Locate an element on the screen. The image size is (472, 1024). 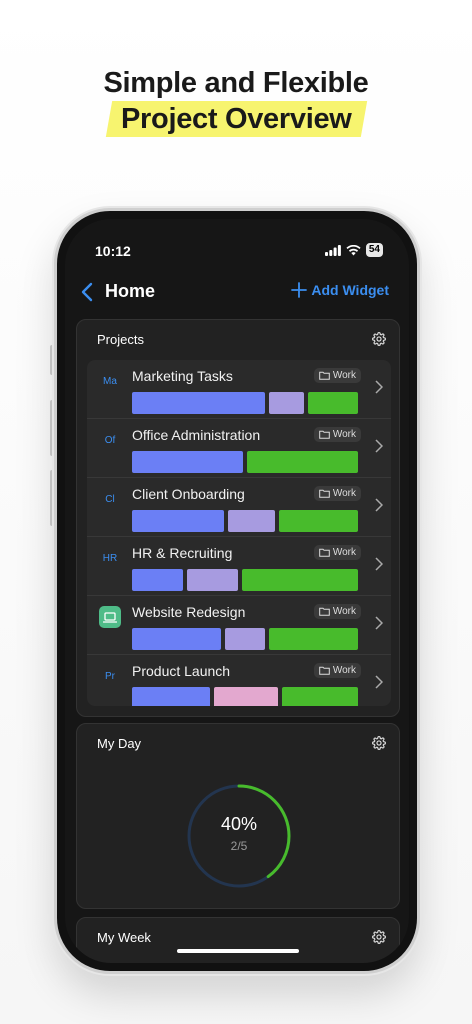
add-widget-button: Add Widget is located at coordinates (340, 290).